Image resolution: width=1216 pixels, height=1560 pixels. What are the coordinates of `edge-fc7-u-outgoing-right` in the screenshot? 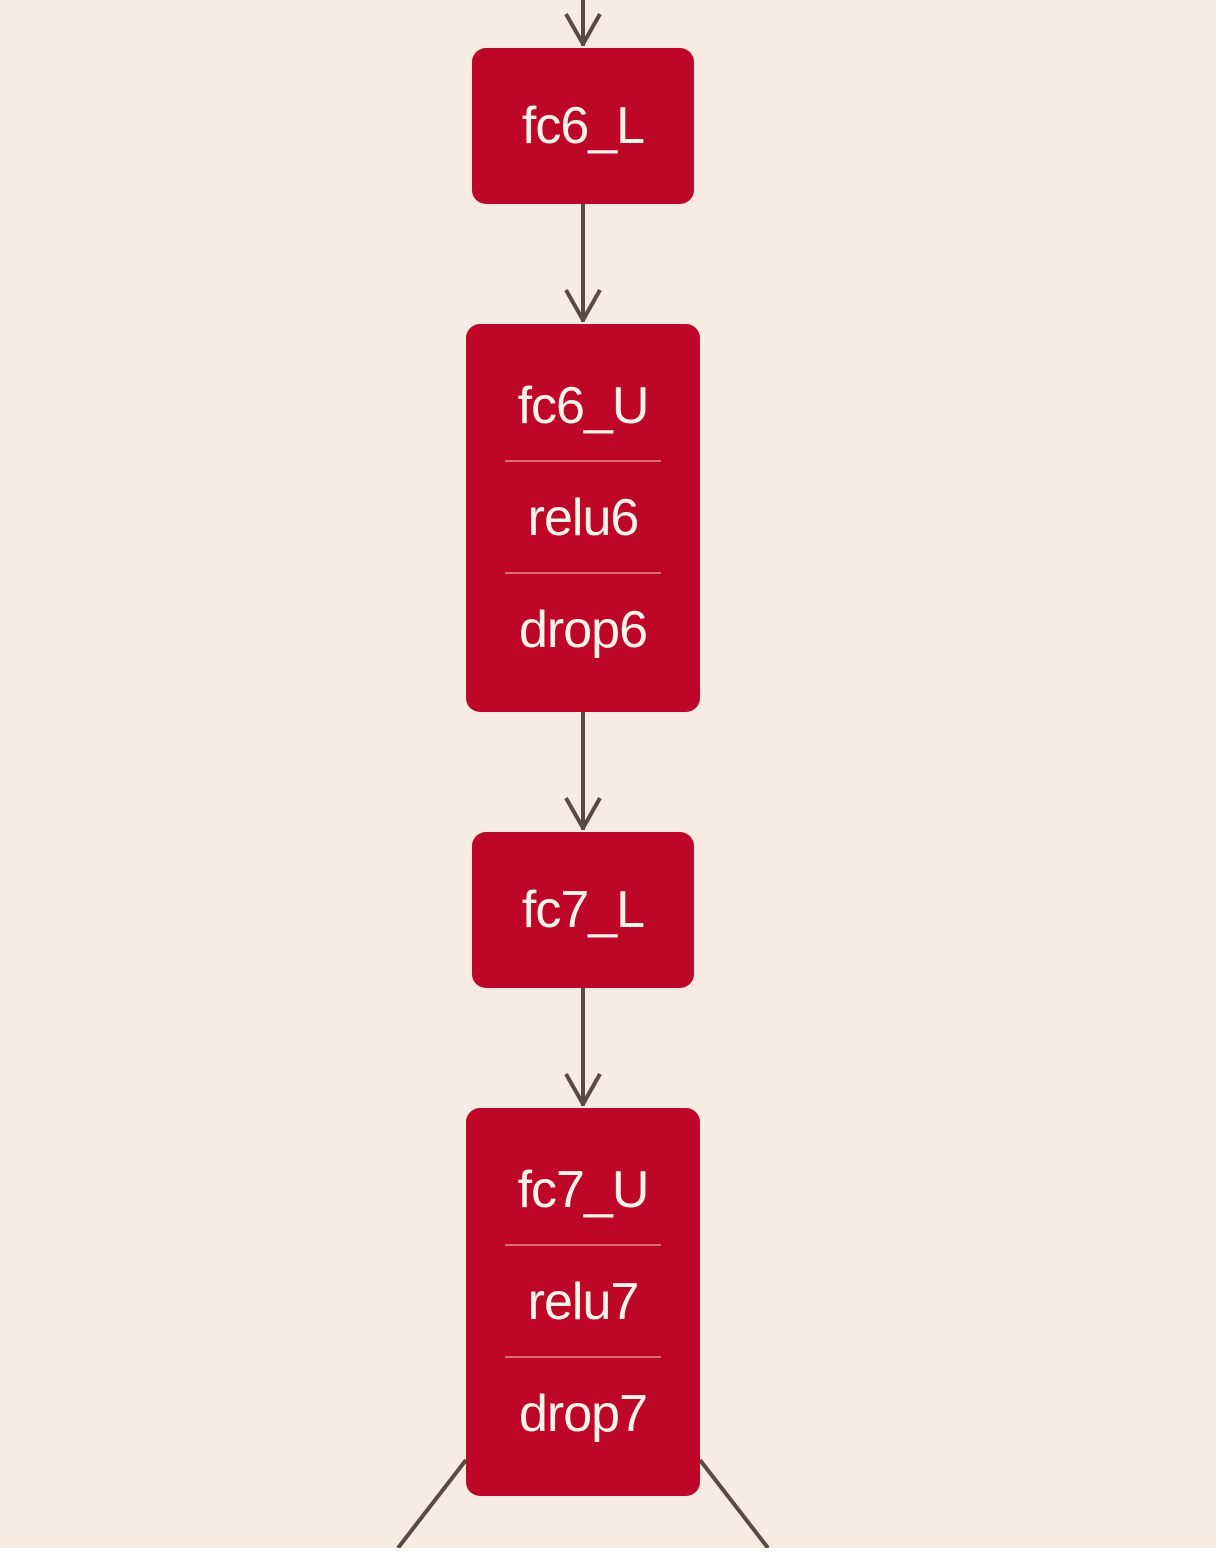 It's located at (734, 1503).